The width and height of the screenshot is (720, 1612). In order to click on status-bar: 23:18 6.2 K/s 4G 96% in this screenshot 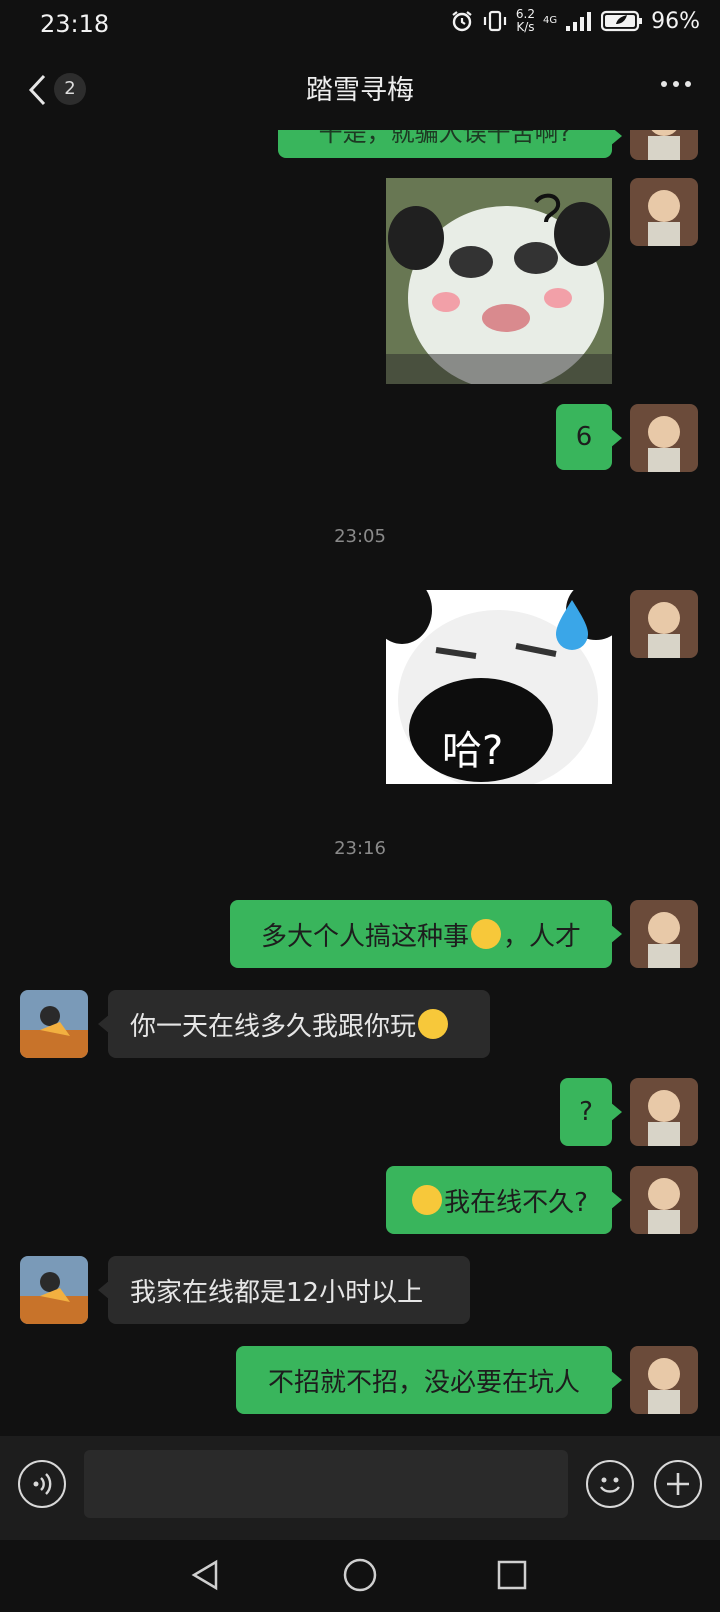, I will do `click(360, 25)`.